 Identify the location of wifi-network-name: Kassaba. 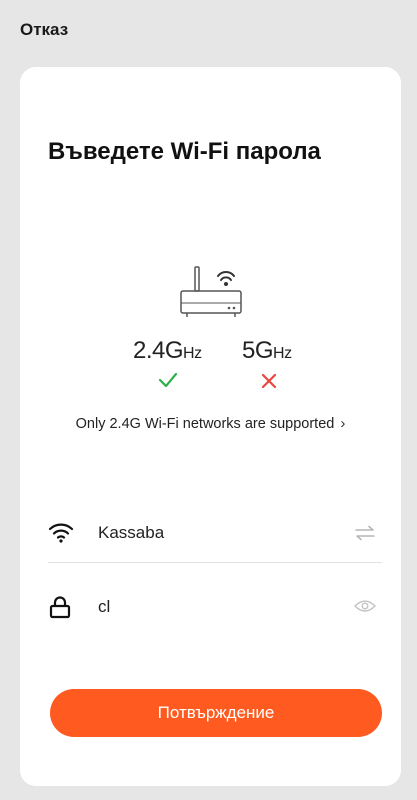
(131, 532).